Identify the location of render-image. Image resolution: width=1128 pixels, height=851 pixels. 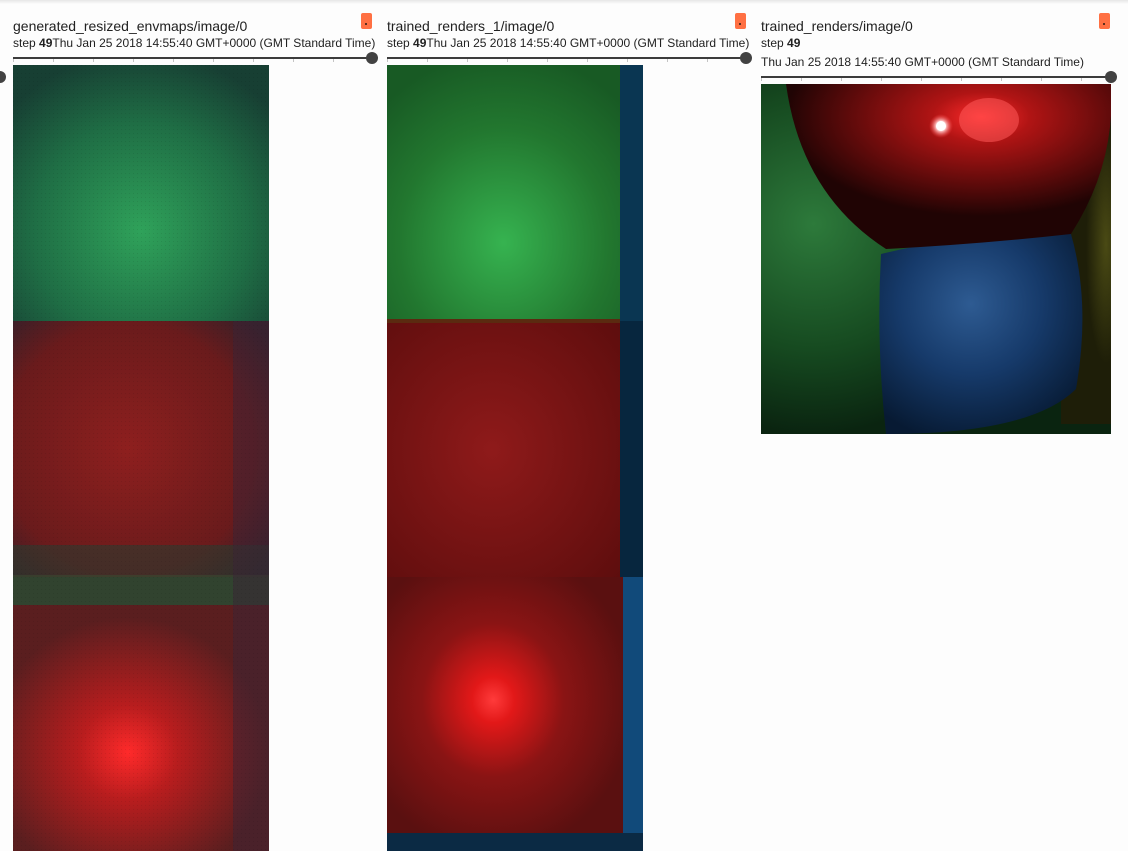
(936, 259).